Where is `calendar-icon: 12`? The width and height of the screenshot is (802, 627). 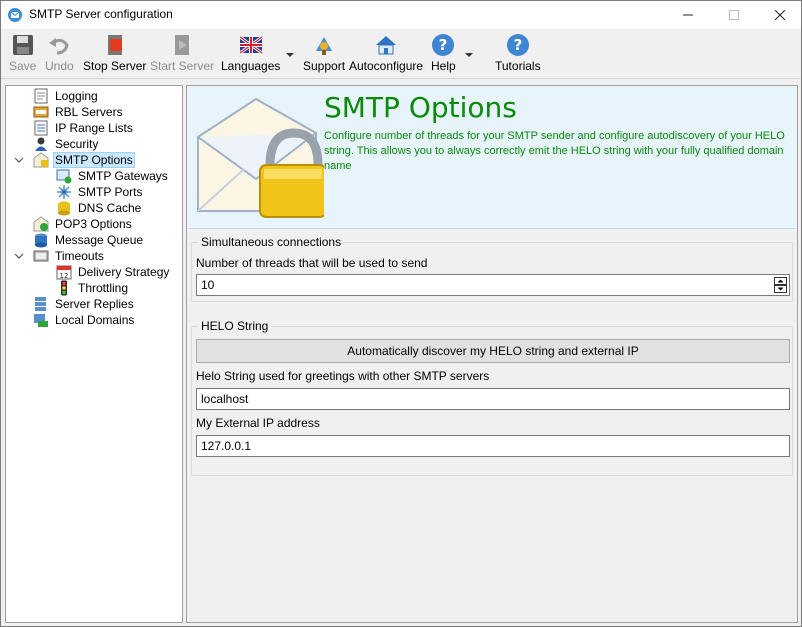 calendar-icon: 12 is located at coordinates (64, 272).